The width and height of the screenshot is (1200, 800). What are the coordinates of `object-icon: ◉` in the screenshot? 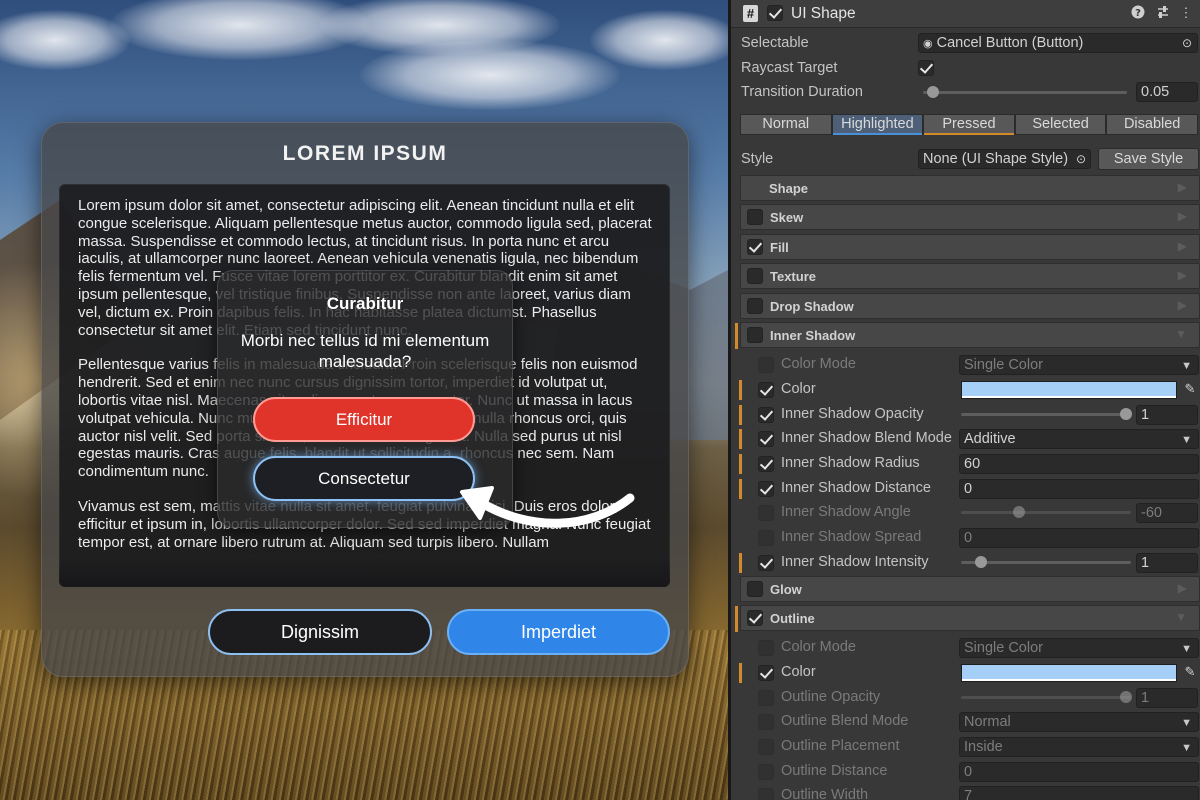 It's located at (928, 44).